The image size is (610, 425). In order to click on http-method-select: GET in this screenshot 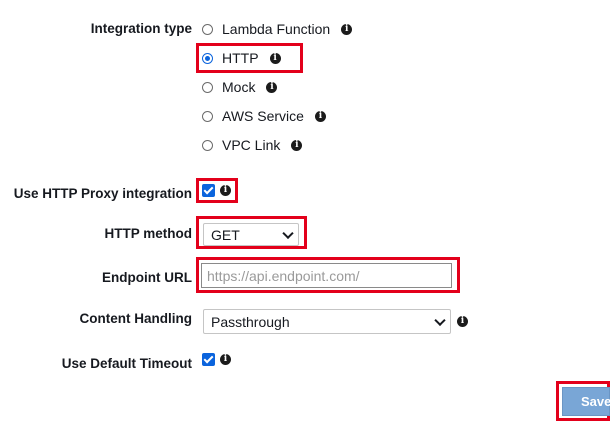, I will do `click(251, 234)`.